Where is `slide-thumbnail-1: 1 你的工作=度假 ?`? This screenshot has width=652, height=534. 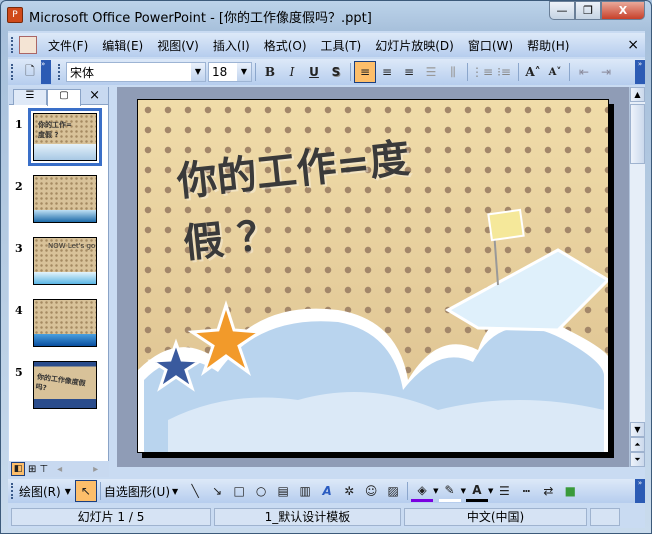 slide-thumbnail-1: 1 你的工作=度假 ? is located at coordinates (59, 140).